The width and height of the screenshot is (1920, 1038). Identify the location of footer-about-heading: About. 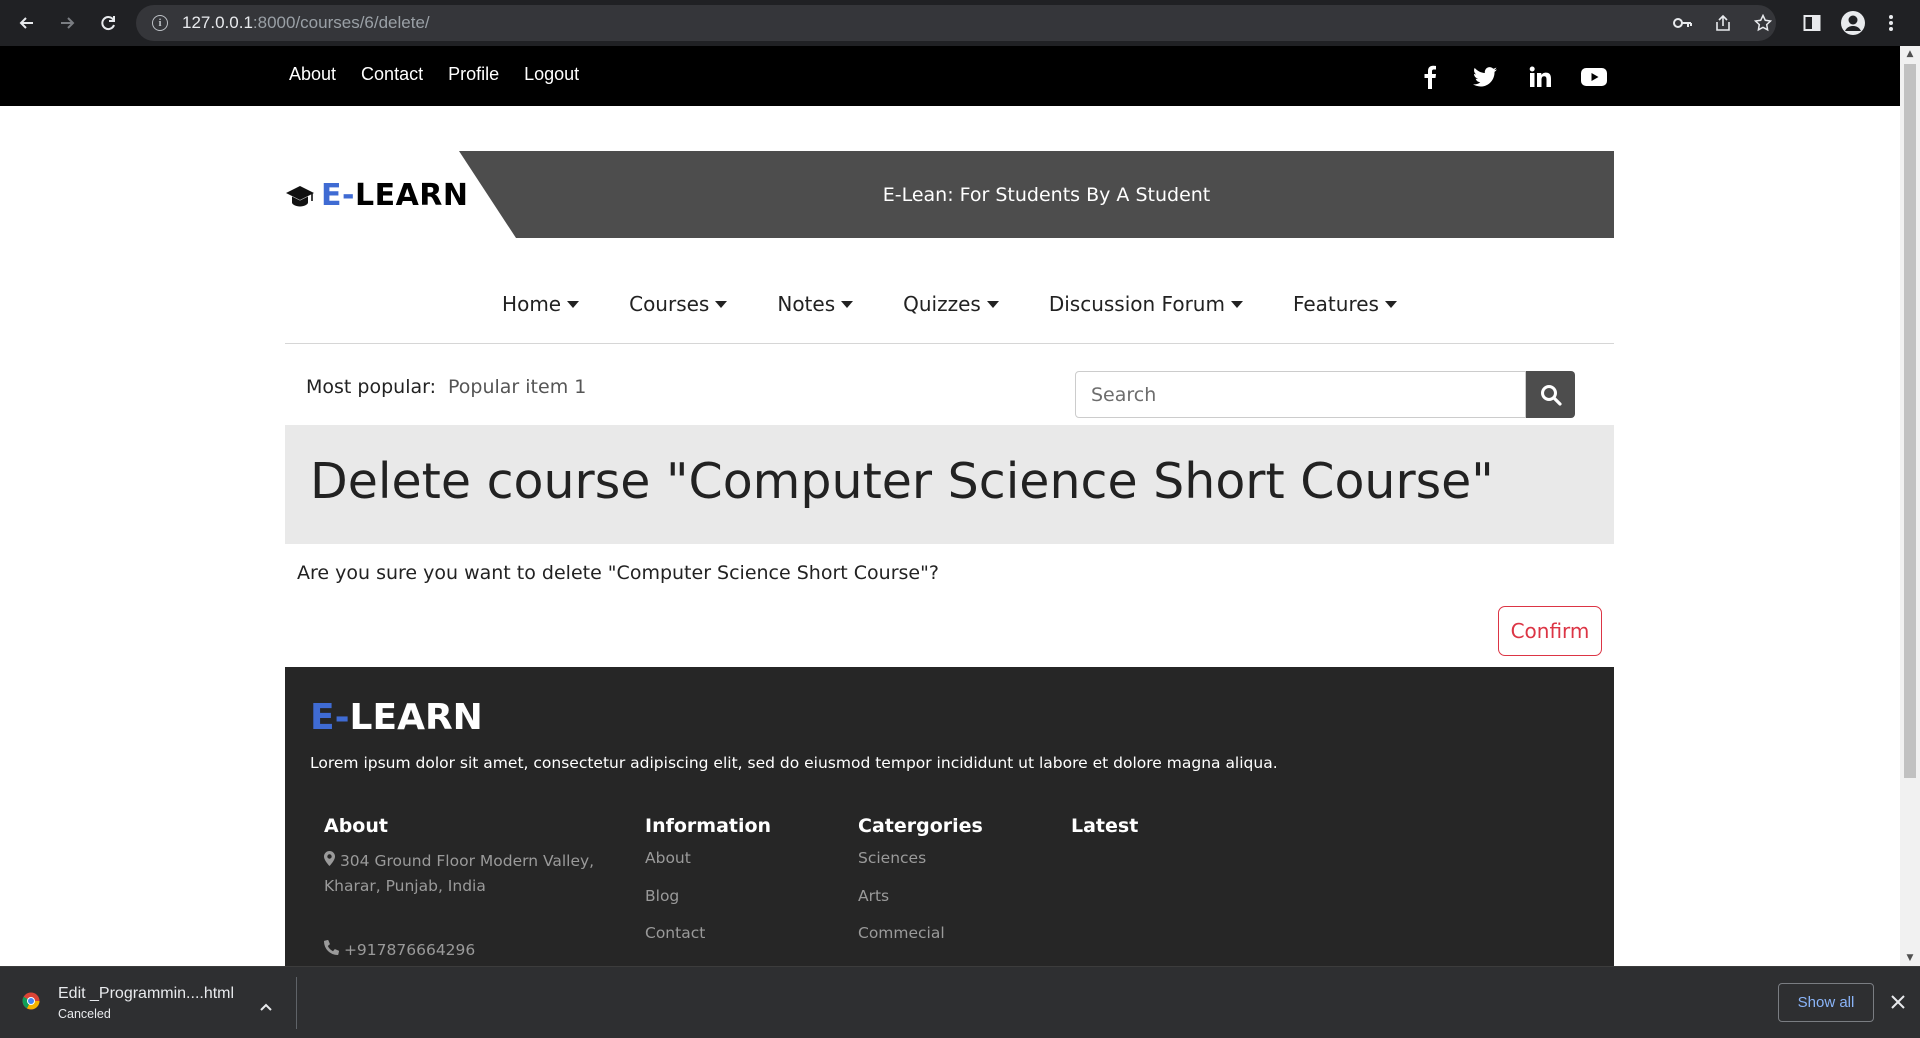
(356, 826).